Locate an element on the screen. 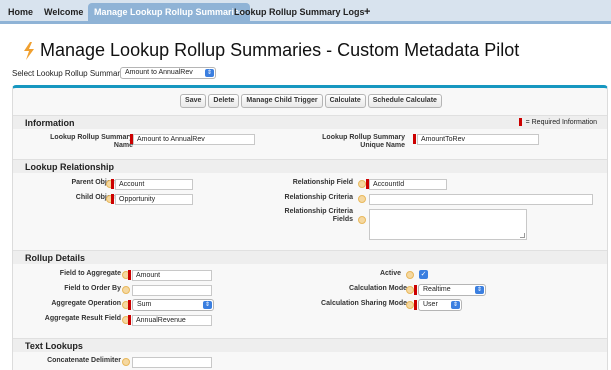 This screenshot has height=370, width=611. lightning-logo-icon is located at coordinates (29, 51).